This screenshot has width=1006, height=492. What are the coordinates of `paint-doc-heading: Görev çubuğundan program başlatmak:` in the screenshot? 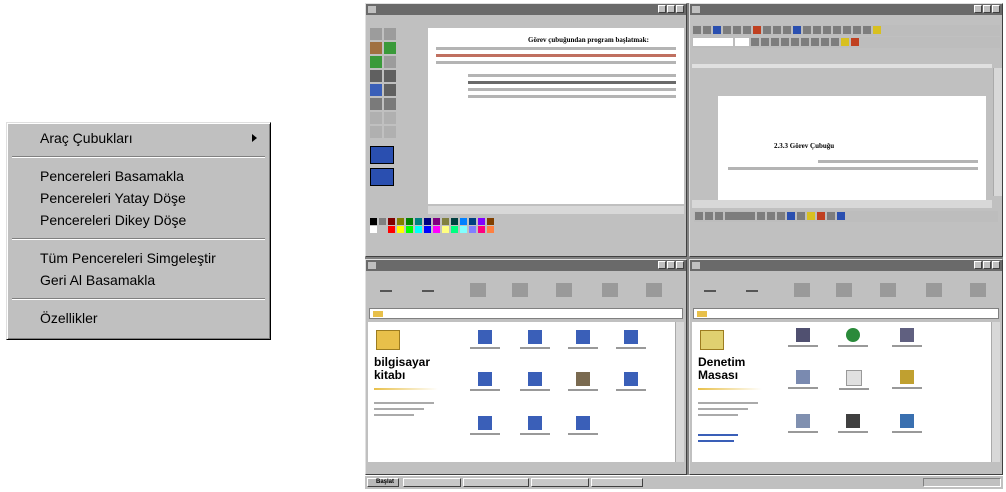 It's located at (588, 40).